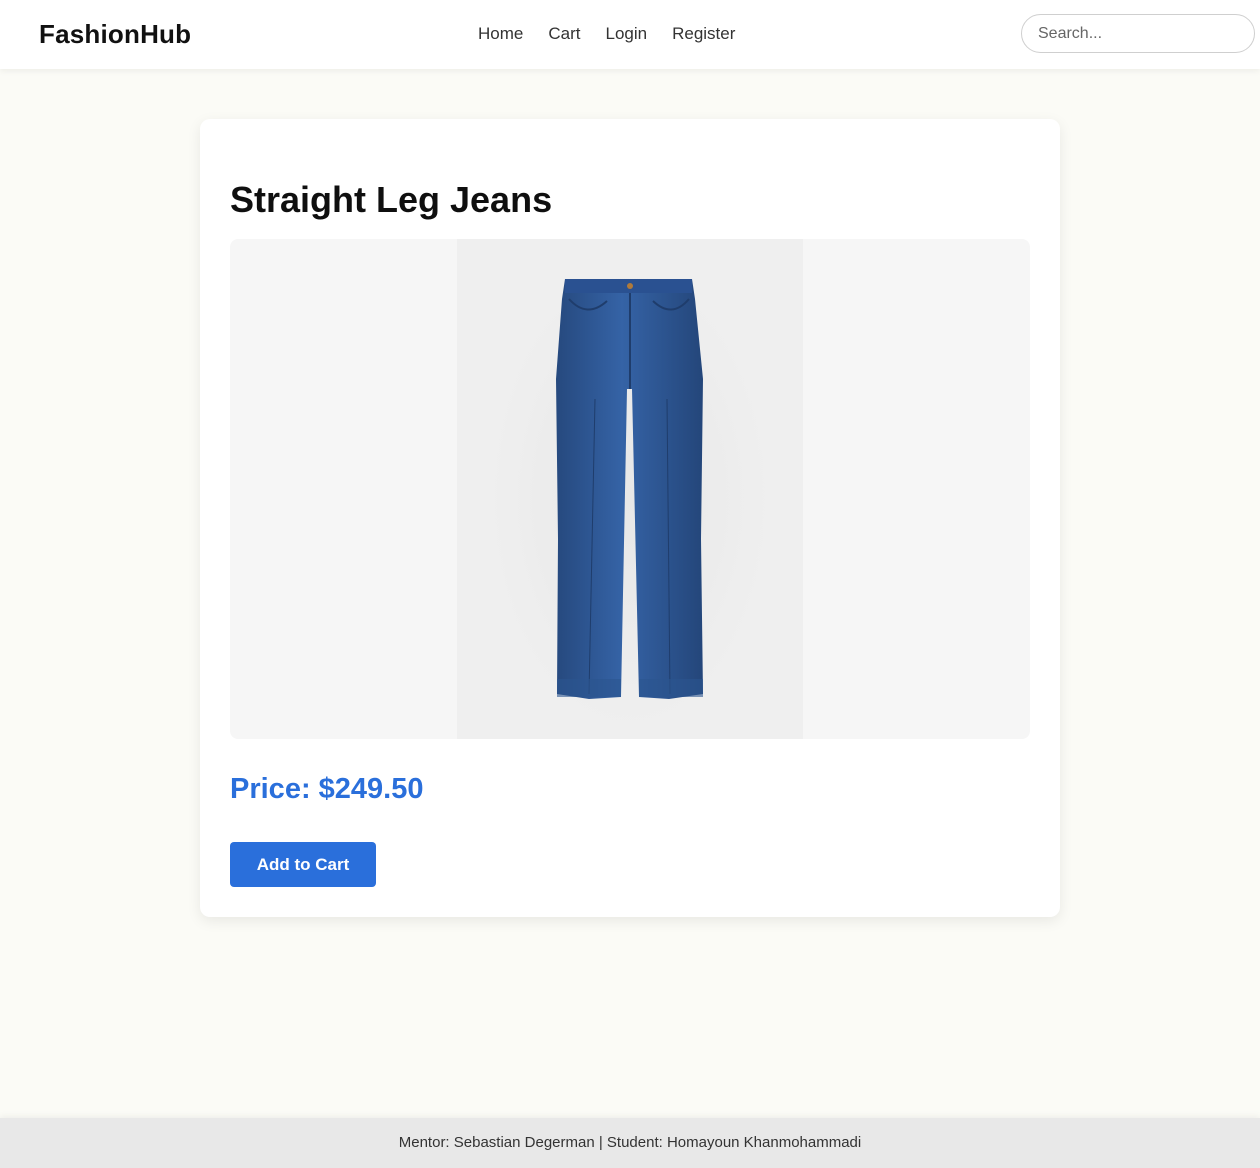  What do you see at coordinates (564, 34) in the screenshot?
I see `nav-cart: Cart` at bounding box center [564, 34].